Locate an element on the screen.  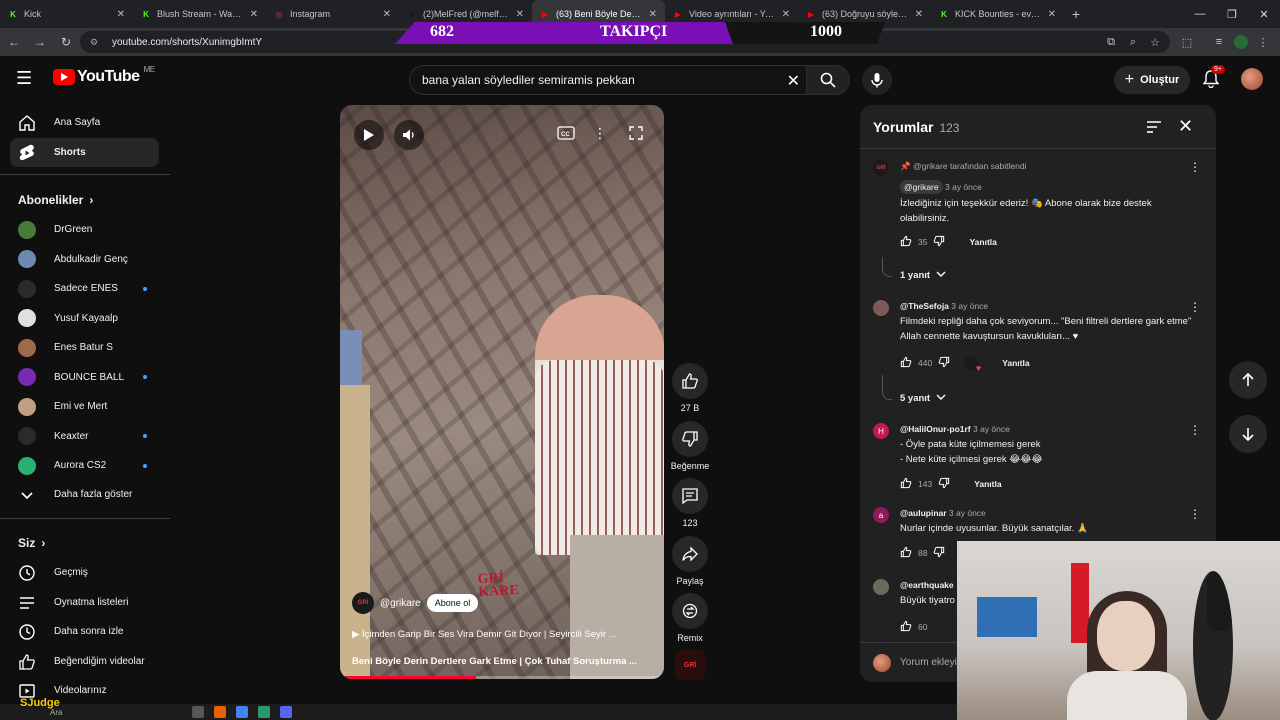
next-short-button is located at coordinates (1248, 434).